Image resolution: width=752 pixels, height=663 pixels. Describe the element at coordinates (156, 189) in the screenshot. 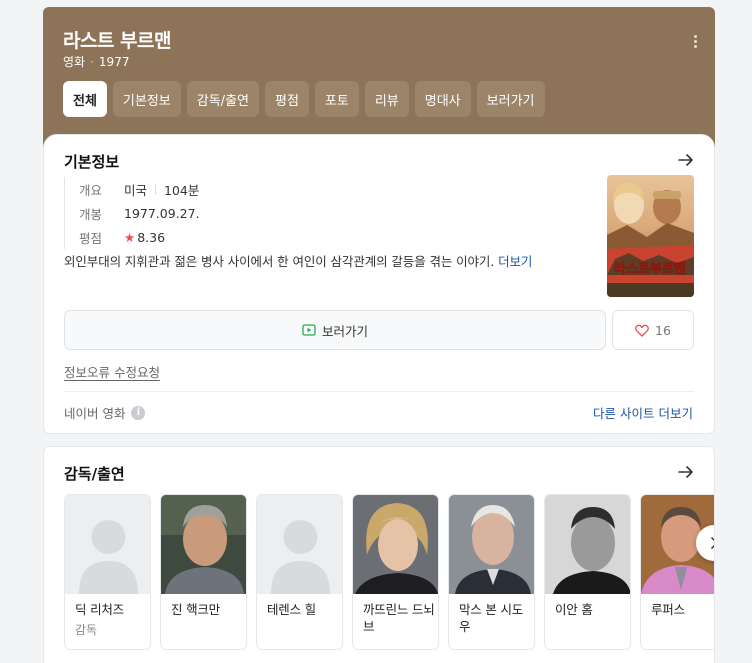

I see `separator` at that location.